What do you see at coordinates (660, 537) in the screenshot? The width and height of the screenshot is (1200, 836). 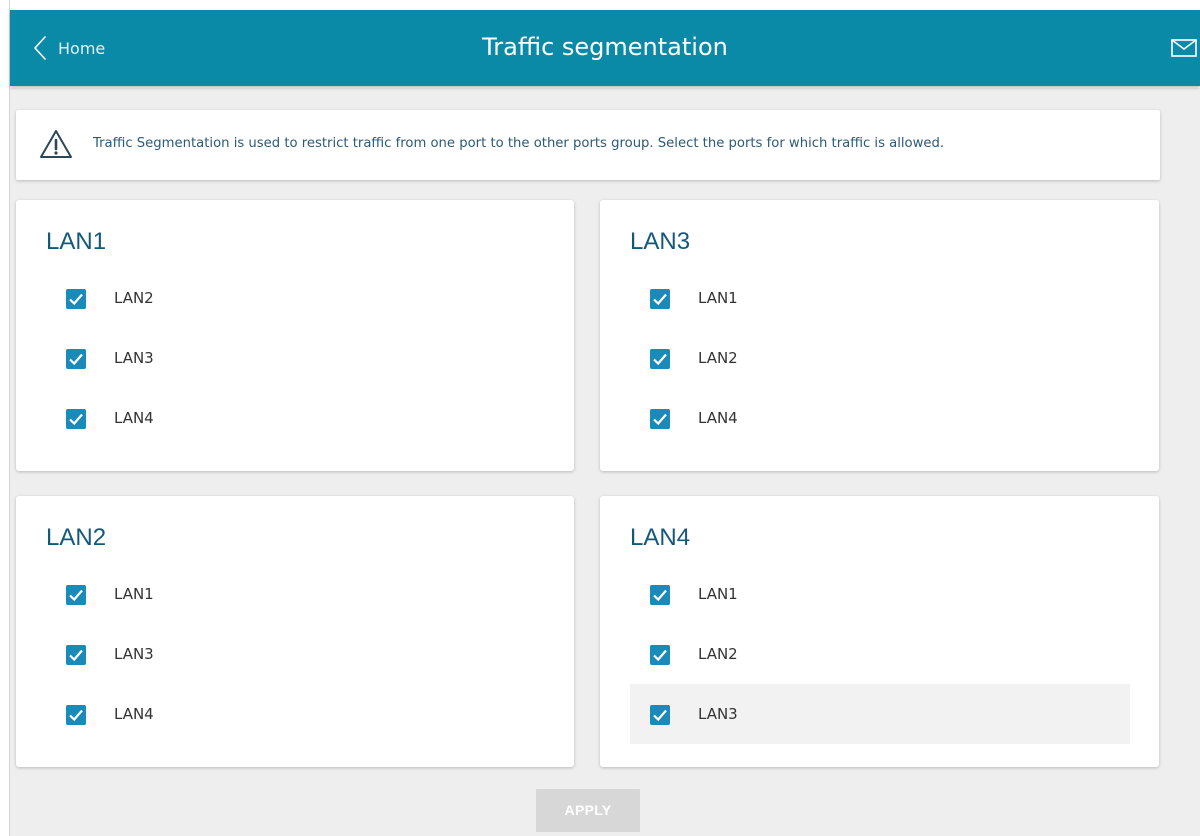 I see `card-title: LAN4` at bounding box center [660, 537].